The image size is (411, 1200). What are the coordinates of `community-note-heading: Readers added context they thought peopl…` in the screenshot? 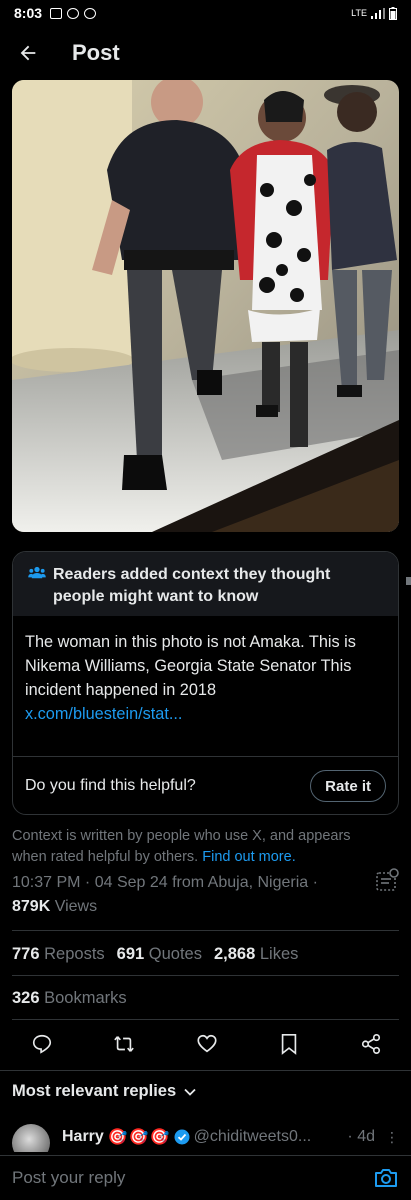 It's located at (192, 585).